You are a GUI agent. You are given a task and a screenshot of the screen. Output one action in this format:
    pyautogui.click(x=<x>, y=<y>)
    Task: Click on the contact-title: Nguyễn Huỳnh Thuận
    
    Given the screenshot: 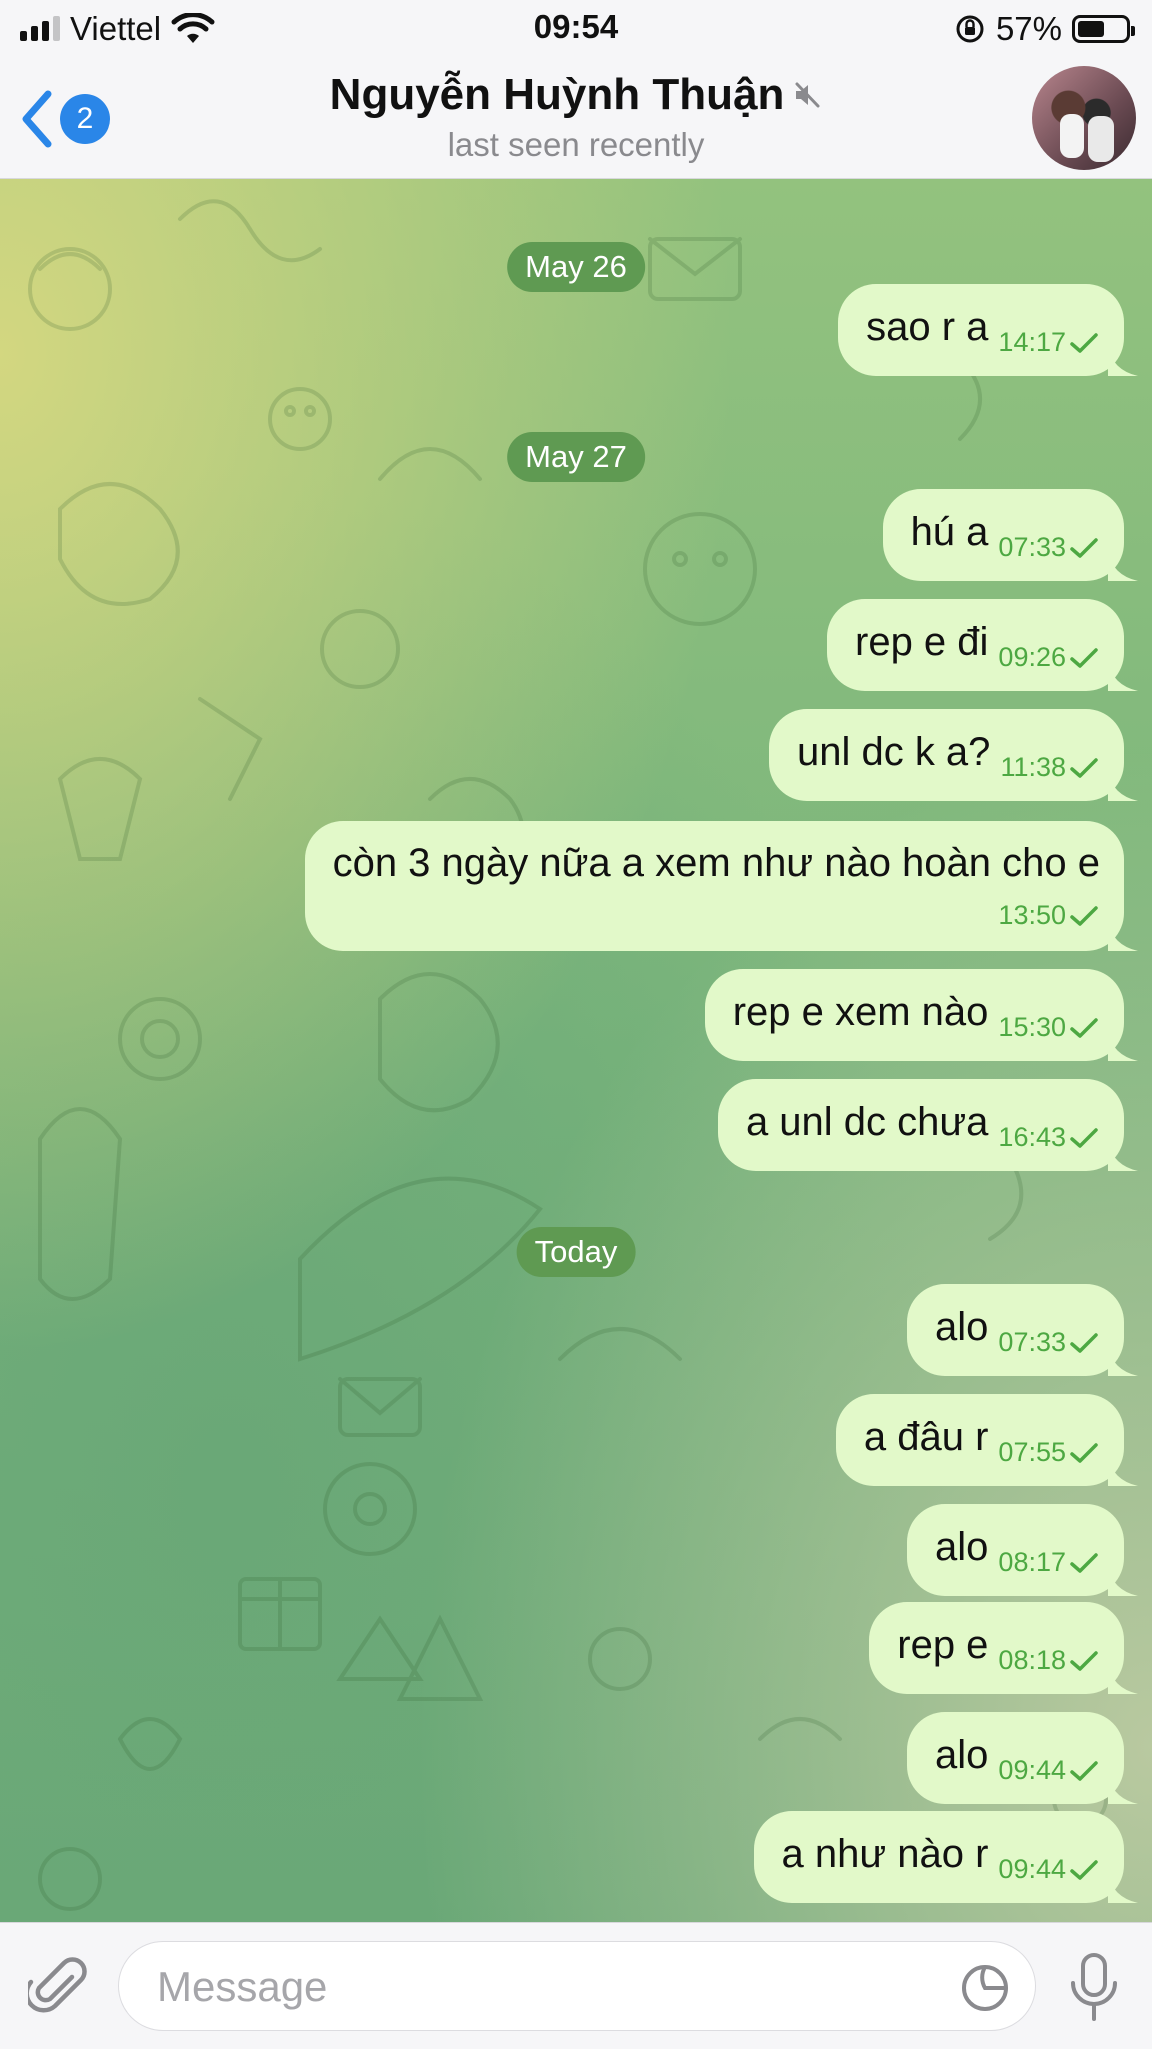 What is the action you would take?
    pyautogui.click(x=576, y=95)
    